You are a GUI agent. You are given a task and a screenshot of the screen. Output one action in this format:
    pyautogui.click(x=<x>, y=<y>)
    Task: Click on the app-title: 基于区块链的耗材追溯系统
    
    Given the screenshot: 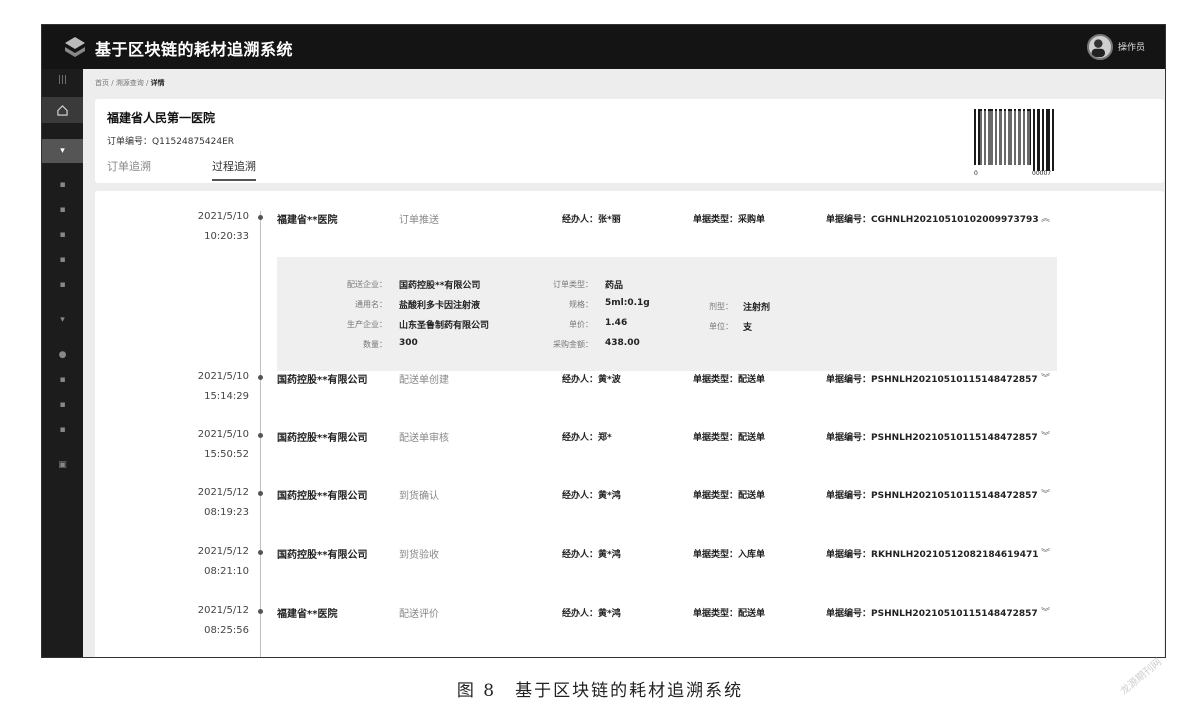 What is the action you would take?
    pyautogui.click(x=194, y=49)
    